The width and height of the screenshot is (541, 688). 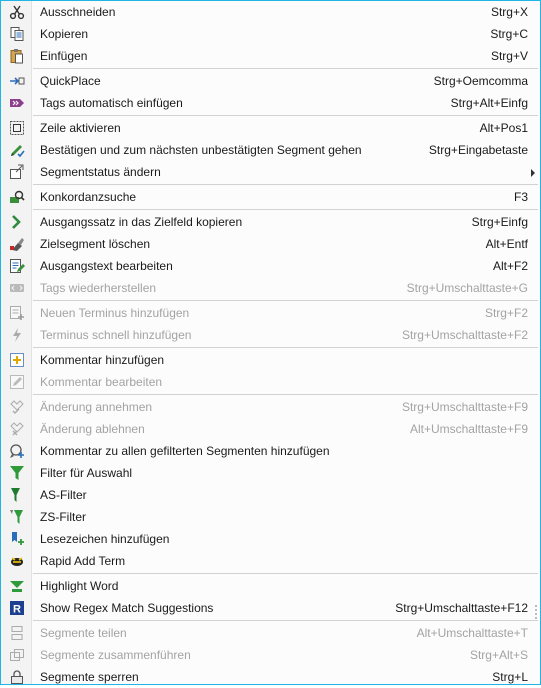 I want to click on menu-item-shortcut: Strg+F2, so click(x=506, y=313).